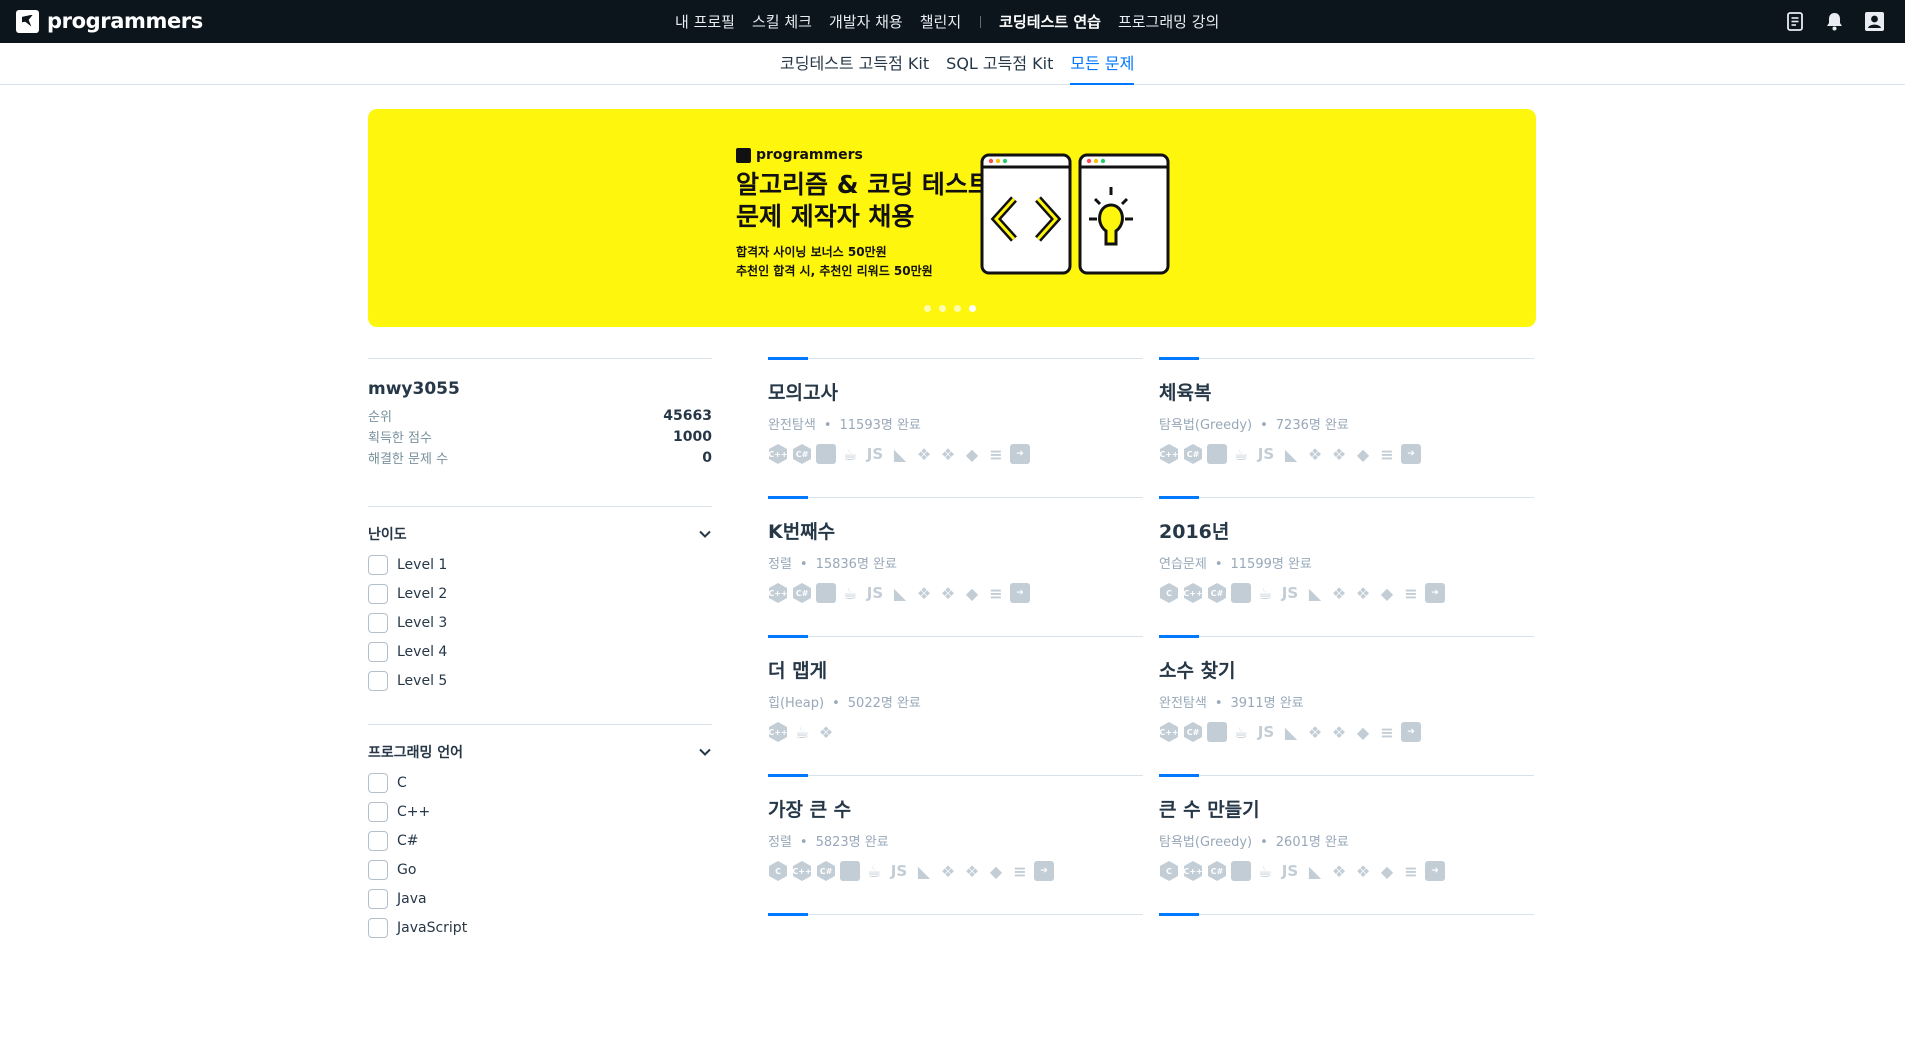 The width and height of the screenshot is (1905, 1053). I want to click on nav-my-profile: 내 프로필, so click(705, 21).